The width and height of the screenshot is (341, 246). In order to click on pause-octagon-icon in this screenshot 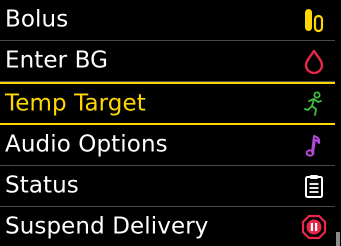, I will do `click(314, 227)`.